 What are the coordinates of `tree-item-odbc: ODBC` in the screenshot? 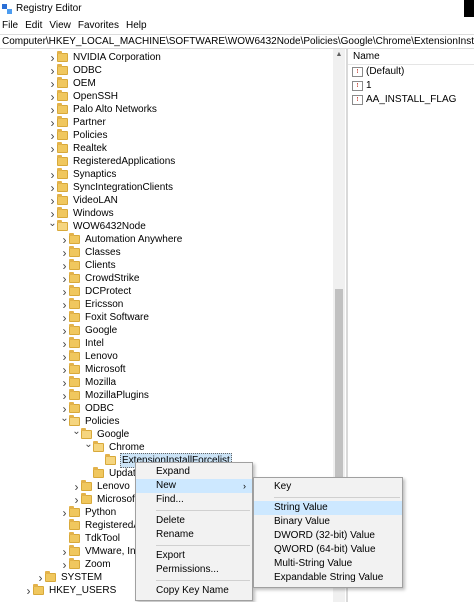 It's located at (75, 70).